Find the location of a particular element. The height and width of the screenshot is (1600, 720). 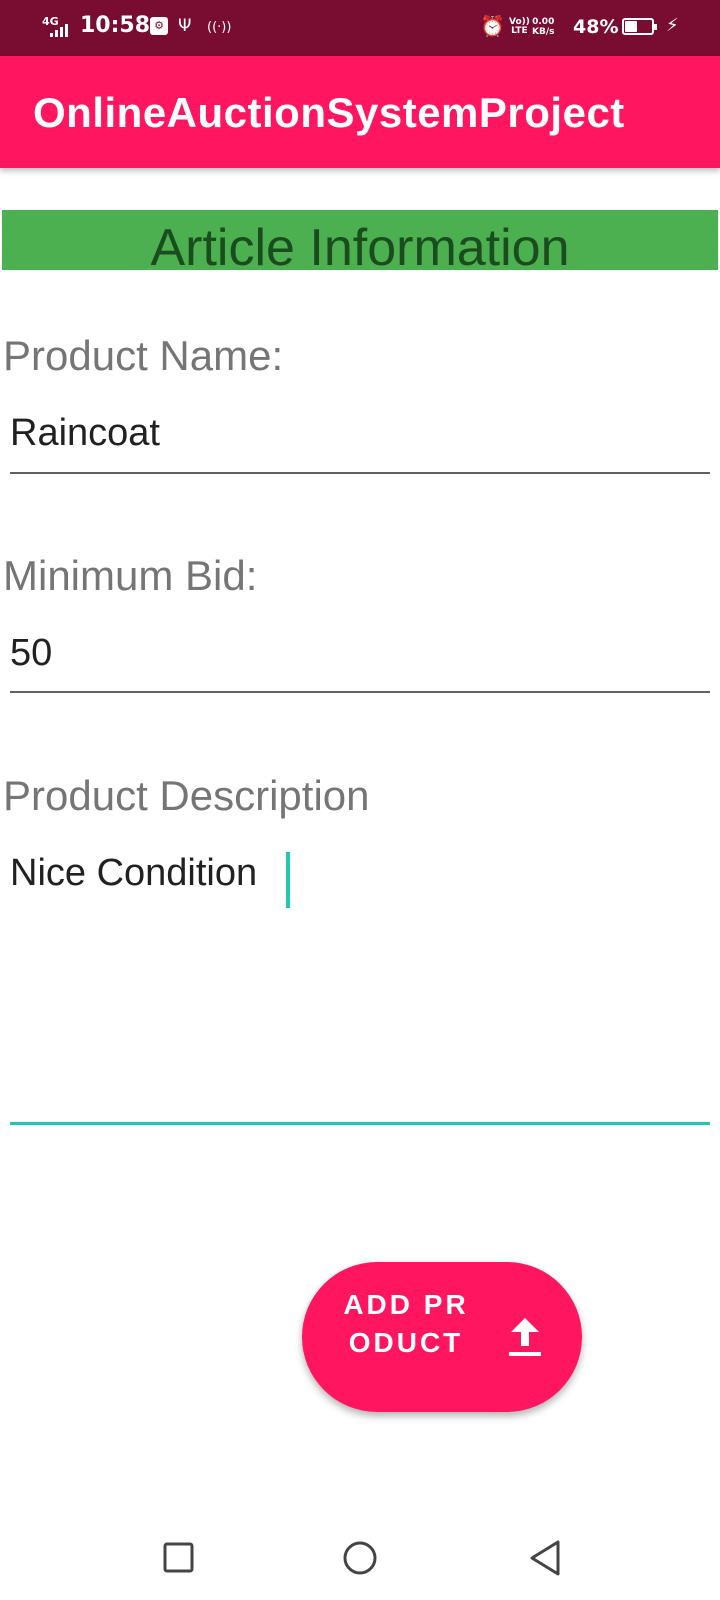

app-bar: OnlineAuctionSystemProject is located at coordinates (360, 112).